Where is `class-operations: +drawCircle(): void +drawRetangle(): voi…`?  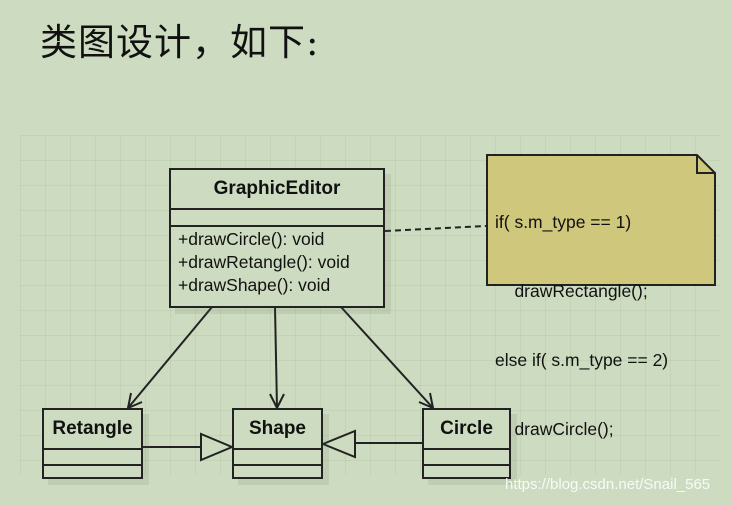
class-operations: +drawCircle(): void +drawRetangle(): voi… is located at coordinates (277, 262).